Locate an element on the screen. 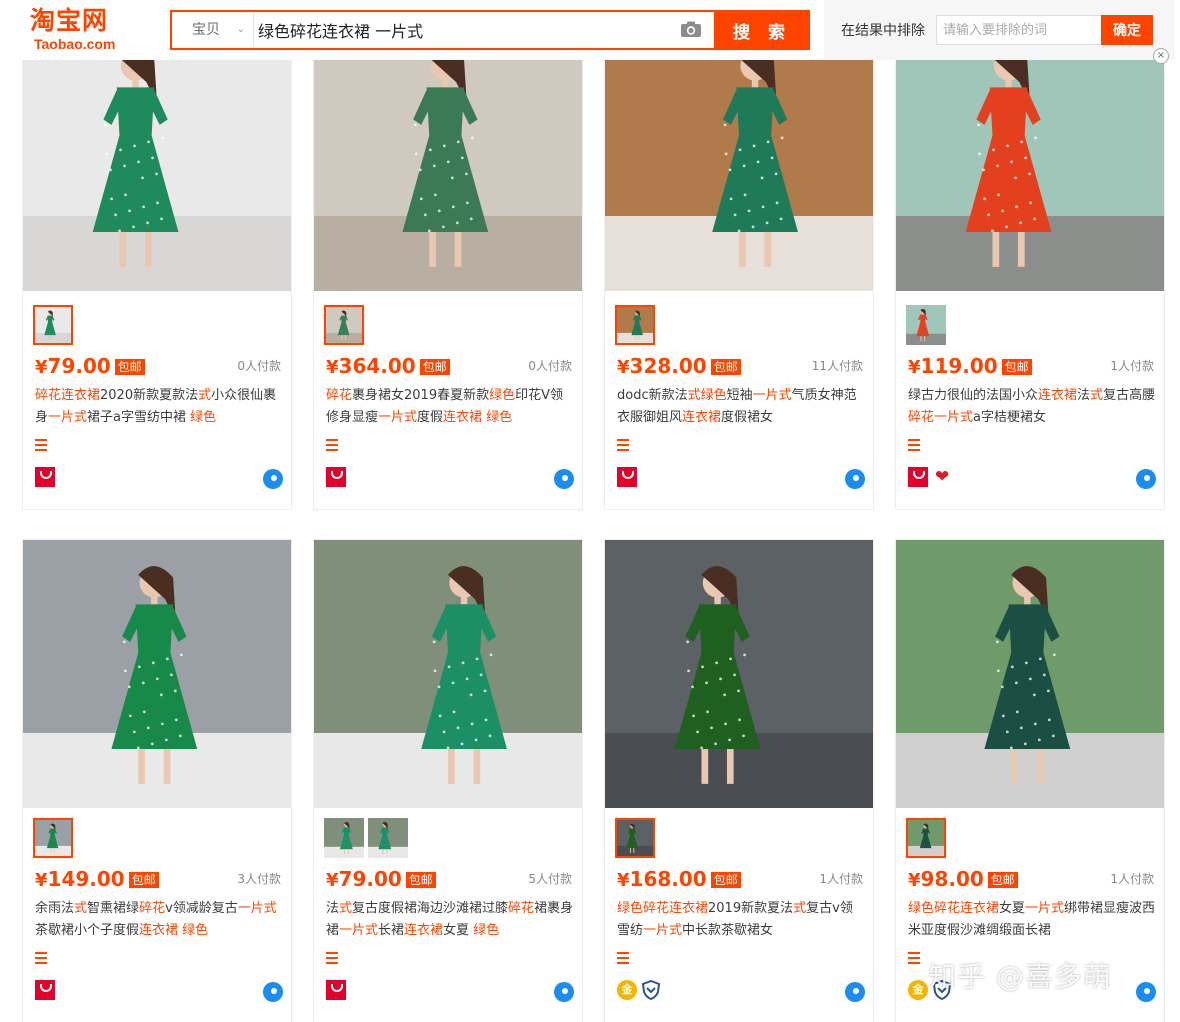  product-title: 碎花裹身裙女2019春夏新款绿色印花V领修身显瘦一片式度假连衣裙 绿色 is located at coordinates (450, 407).